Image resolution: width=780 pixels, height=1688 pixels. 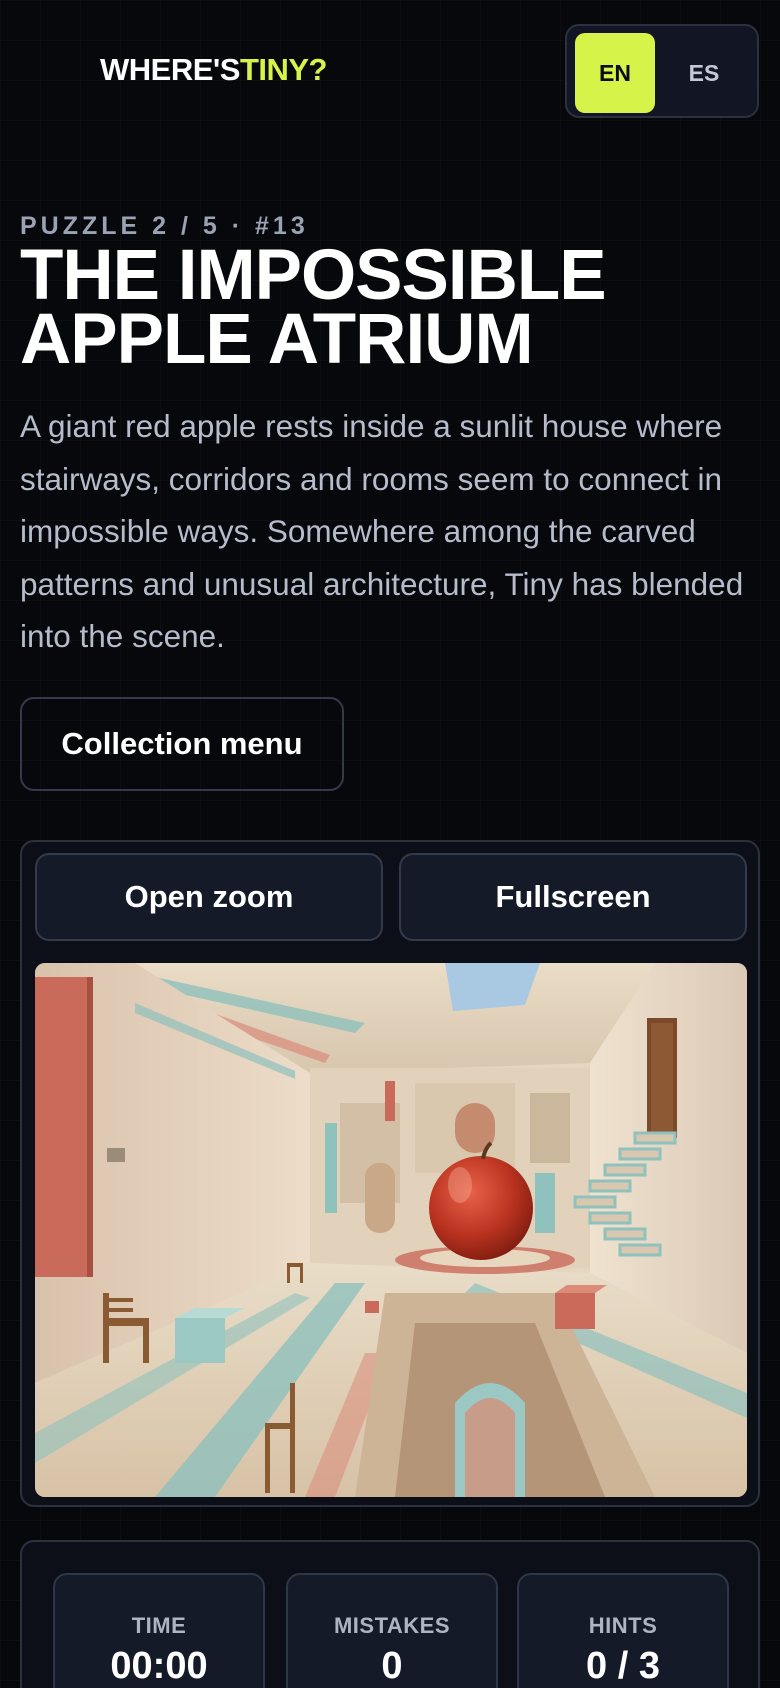 I want to click on language-en-button: EN, so click(x=615, y=73).